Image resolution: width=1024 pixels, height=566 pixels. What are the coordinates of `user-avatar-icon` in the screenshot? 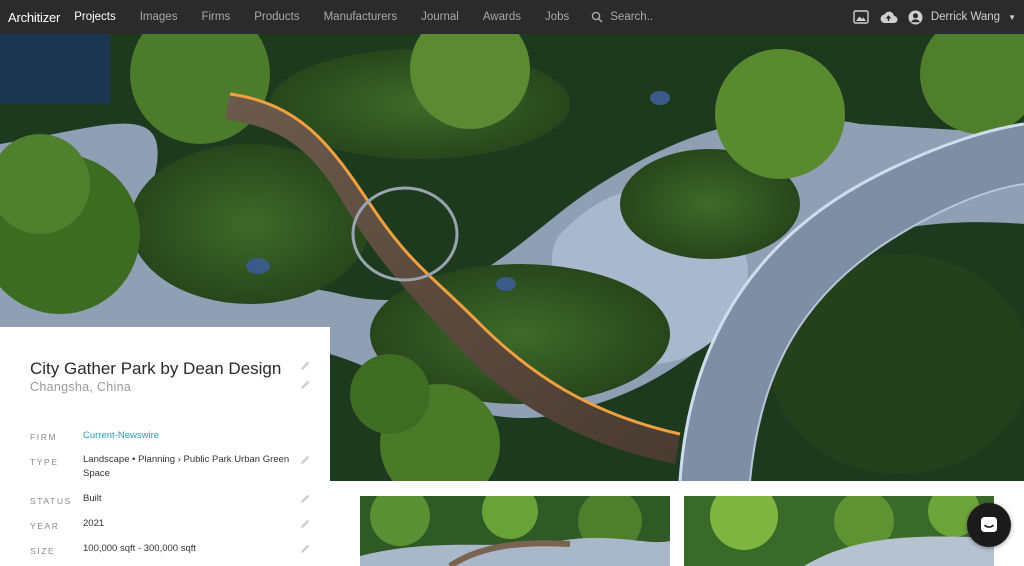 It's located at (915, 17).